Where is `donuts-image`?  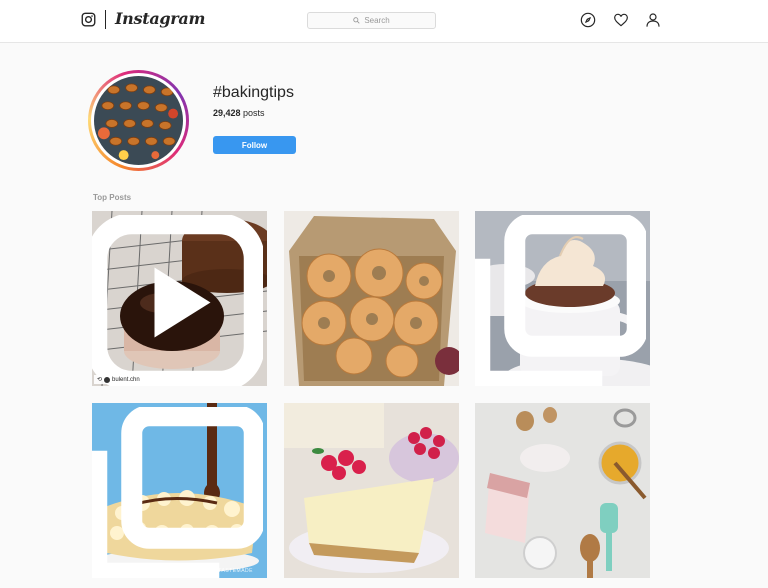
donuts-image is located at coordinates (371, 298).